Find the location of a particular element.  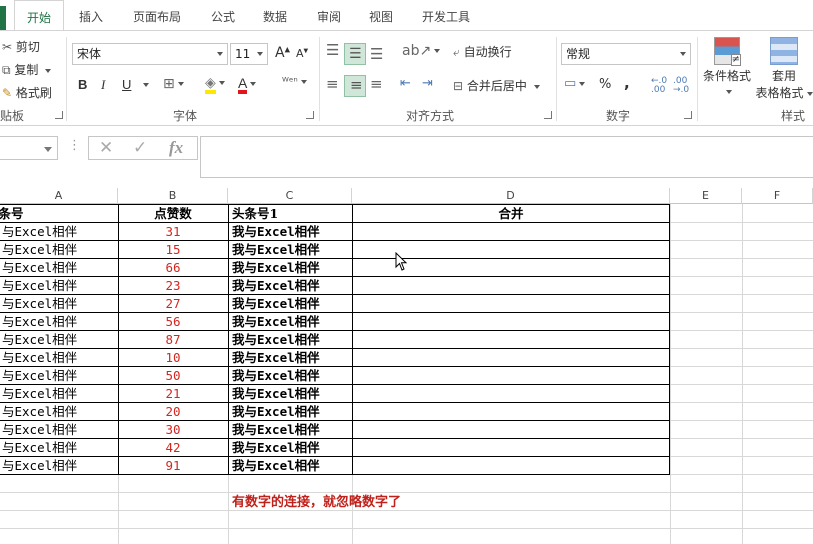

tab-data: 数据 is located at coordinates (275, 15).